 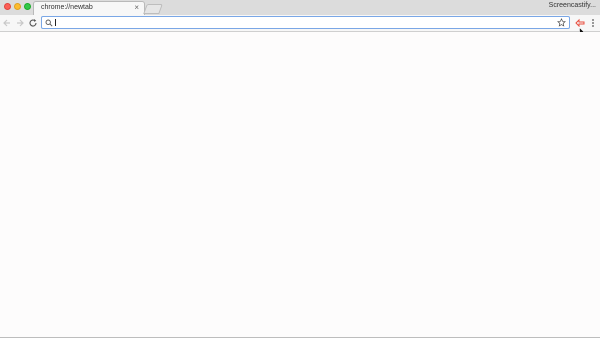 I want to click on browser-toolbar, so click(x=300, y=23).